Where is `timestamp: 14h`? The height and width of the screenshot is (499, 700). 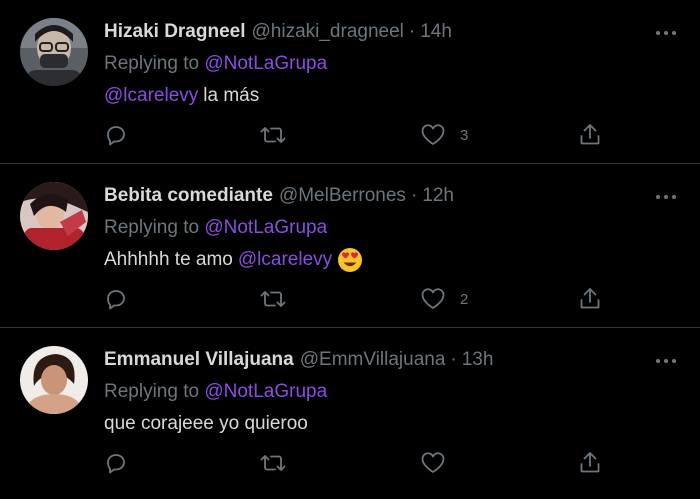
timestamp: 14h is located at coordinates (436, 32).